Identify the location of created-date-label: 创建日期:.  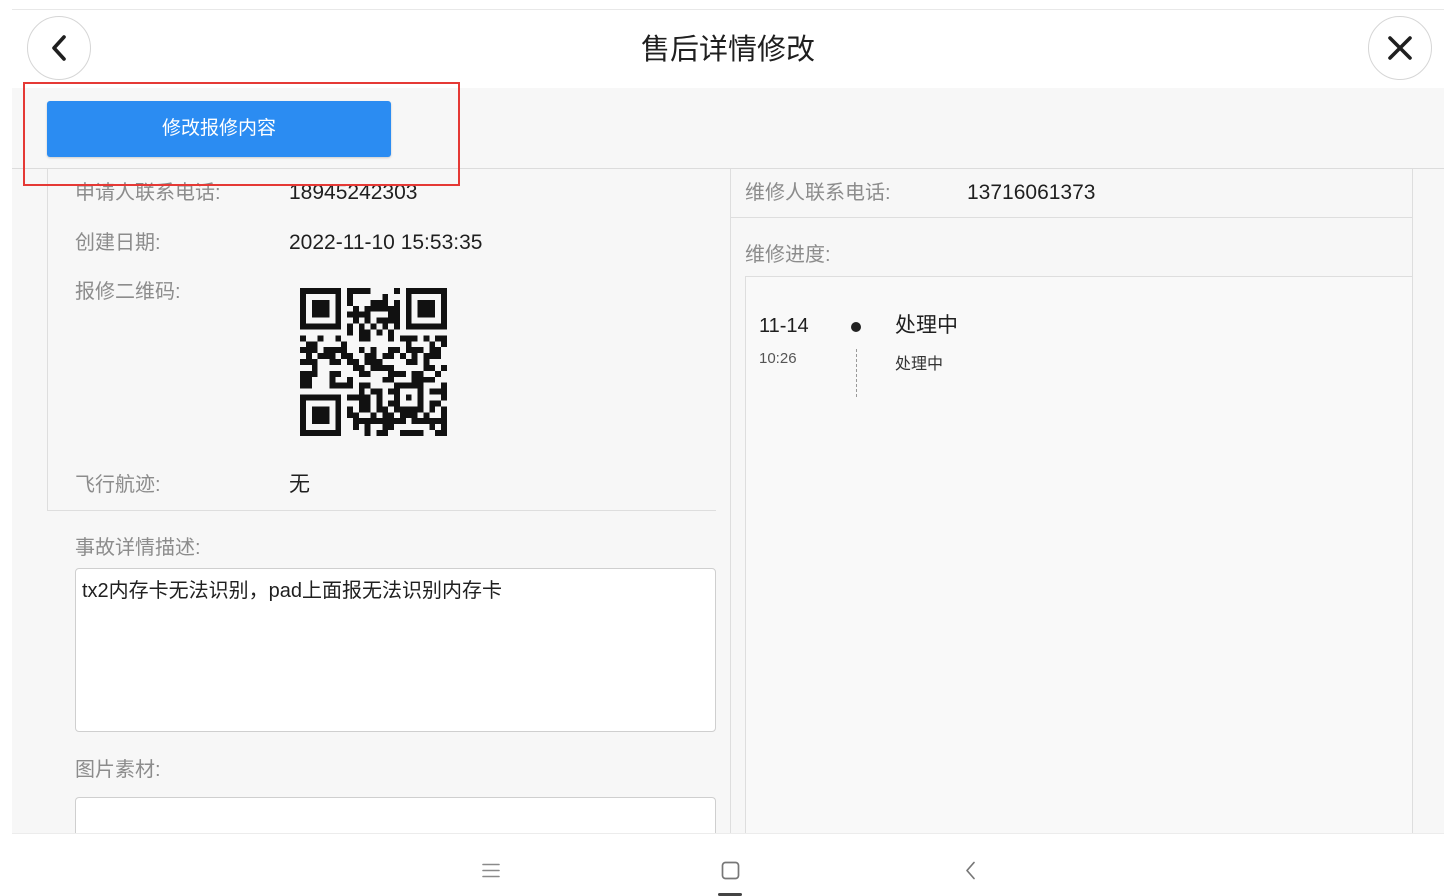
(118, 243).